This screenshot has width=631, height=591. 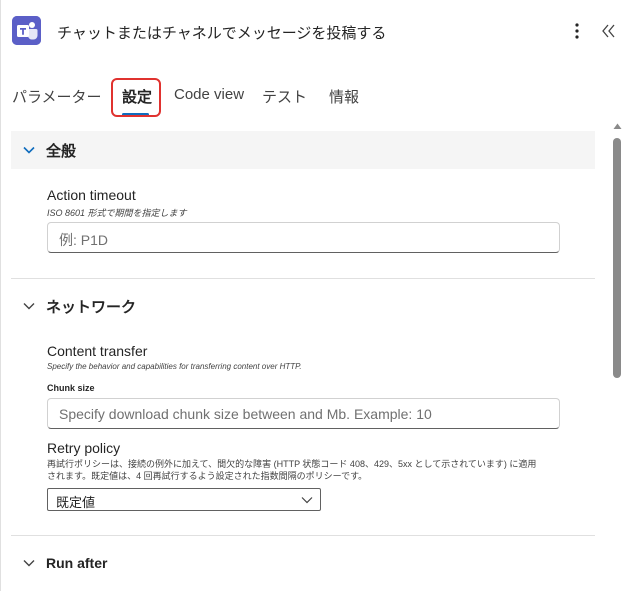 What do you see at coordinates (207, 476) in the screenshot?
I see `retry-policy-description-line2: されます。既定値は、4 回再試行するよう設定された指数間隔のポリシーです。` at bounding box center [207, 476].